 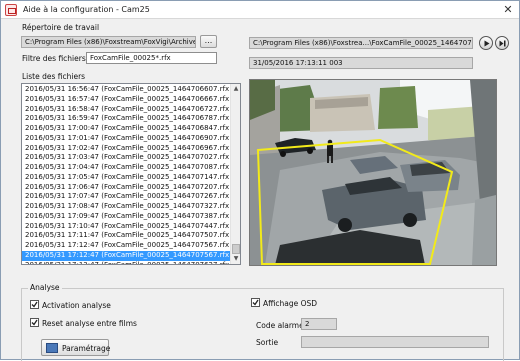 What do you see at coordinates (76, 305) in the screenshot?
I see `activation-label: Activation analyse` at bounding box center [76, 305].